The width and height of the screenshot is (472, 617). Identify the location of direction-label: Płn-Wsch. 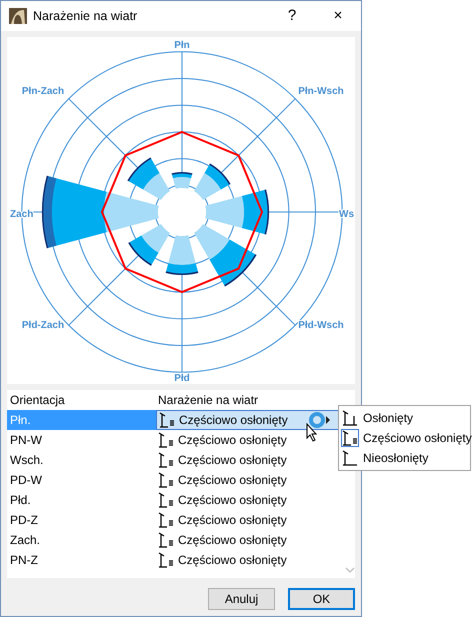
(321, 91).